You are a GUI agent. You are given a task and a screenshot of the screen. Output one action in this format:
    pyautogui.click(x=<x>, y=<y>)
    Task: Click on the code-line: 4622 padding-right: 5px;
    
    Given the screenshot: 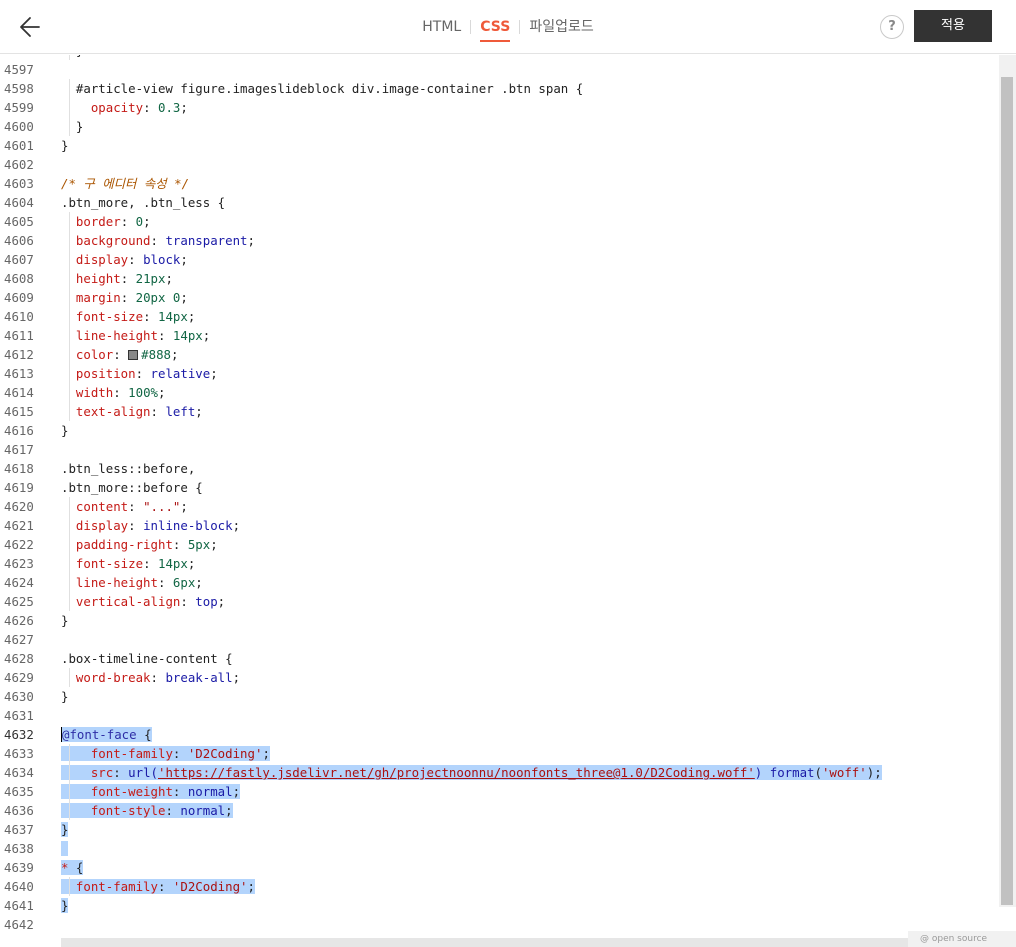 What is the action you would take?
    pyautogui.click(x=500, y=544)
    